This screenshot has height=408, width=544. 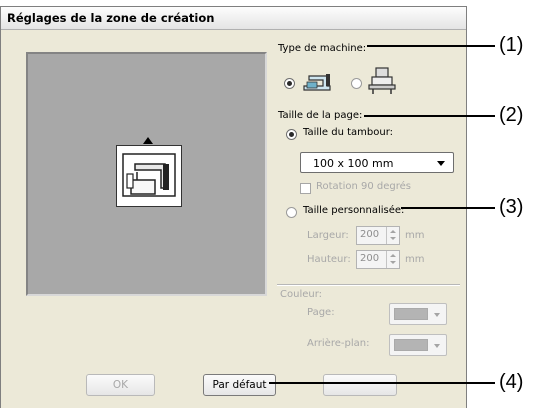 What do you see at coordinates (511, 45) in the screenshot?
I see `callout-1: (1)` at bounding box center [511, 45].